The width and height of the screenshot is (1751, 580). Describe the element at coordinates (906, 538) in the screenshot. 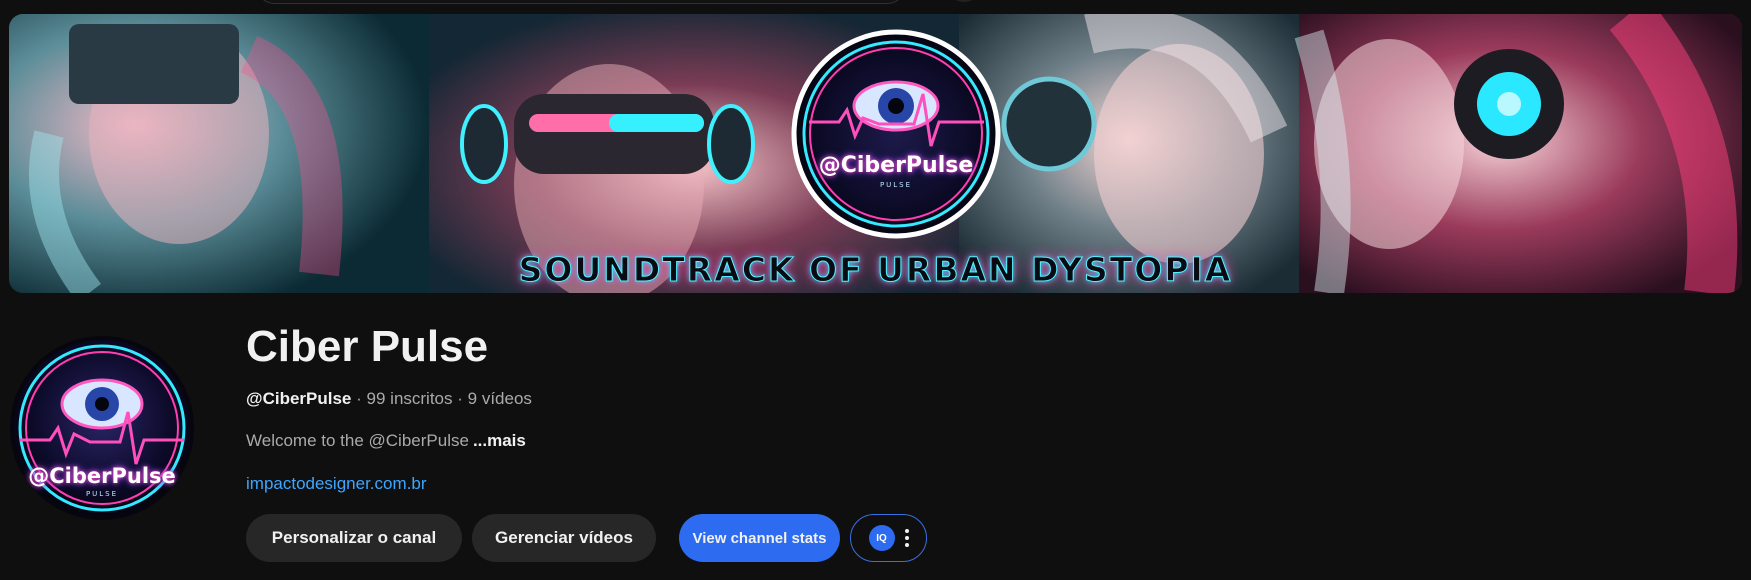

I see `more-options-icon` at that location.